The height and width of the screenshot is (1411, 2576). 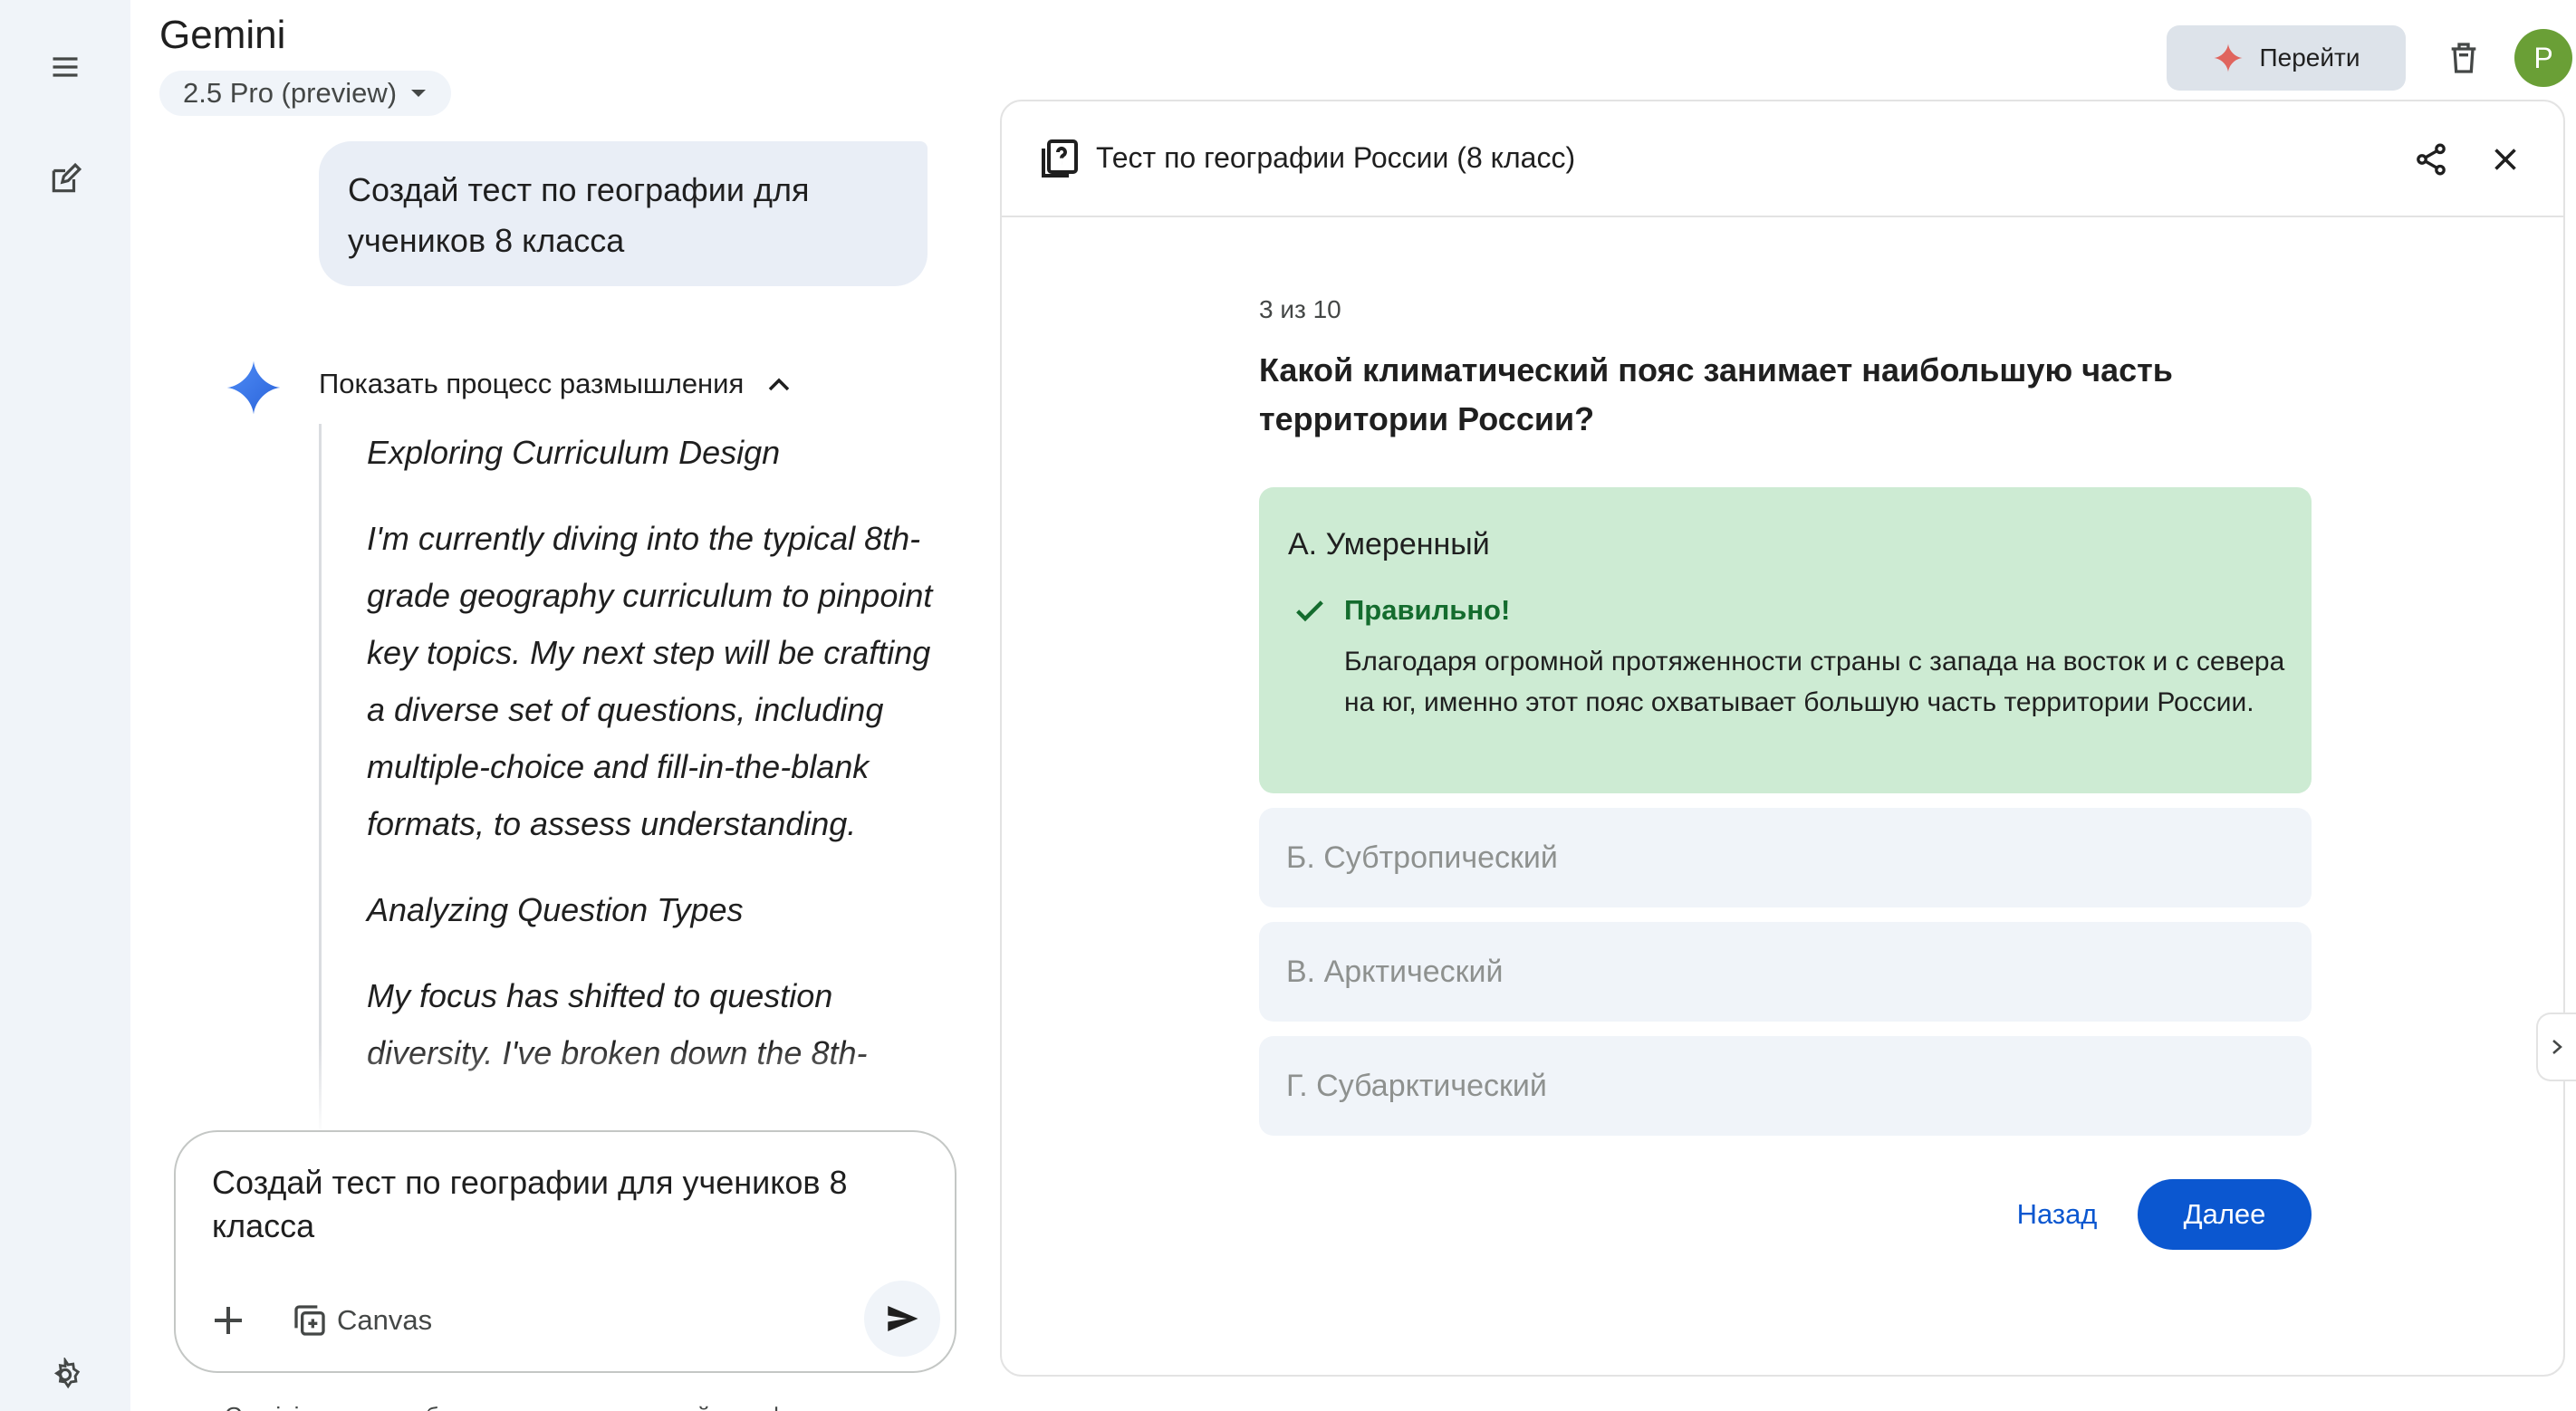 I want to click on canvas-label: Canvas, so click(x=385, y=1320).